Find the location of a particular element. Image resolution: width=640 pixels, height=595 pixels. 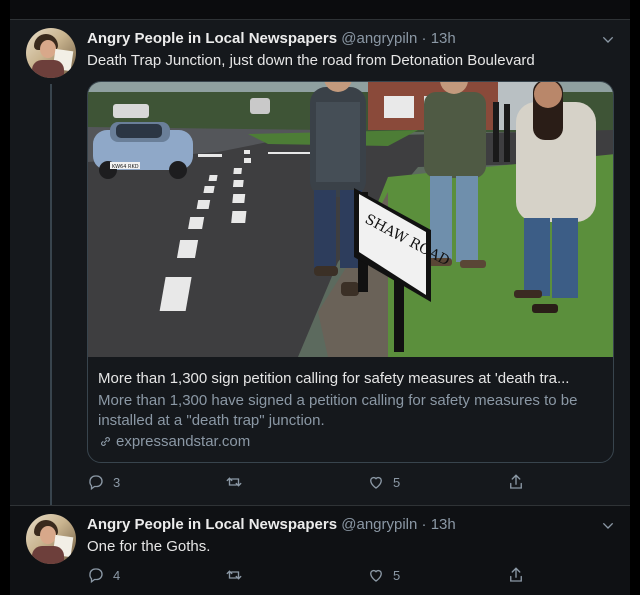

card-domain: expressandstar.com is located at coordinates (174, 441).